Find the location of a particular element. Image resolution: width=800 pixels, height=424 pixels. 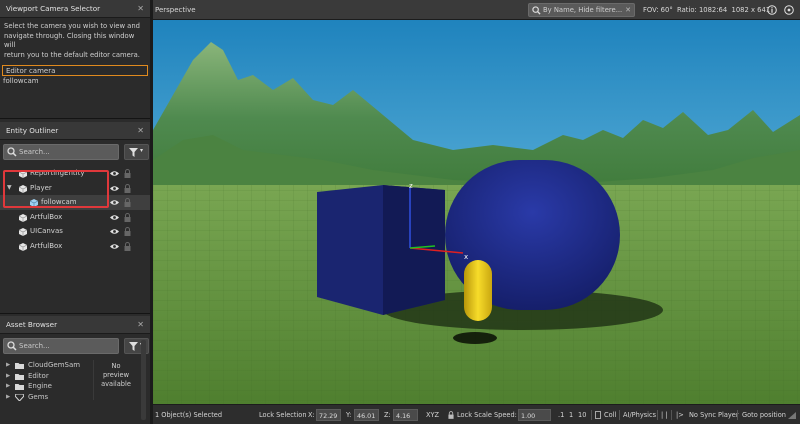

collision-toggle: Coll is located at coordinates (610, 414).